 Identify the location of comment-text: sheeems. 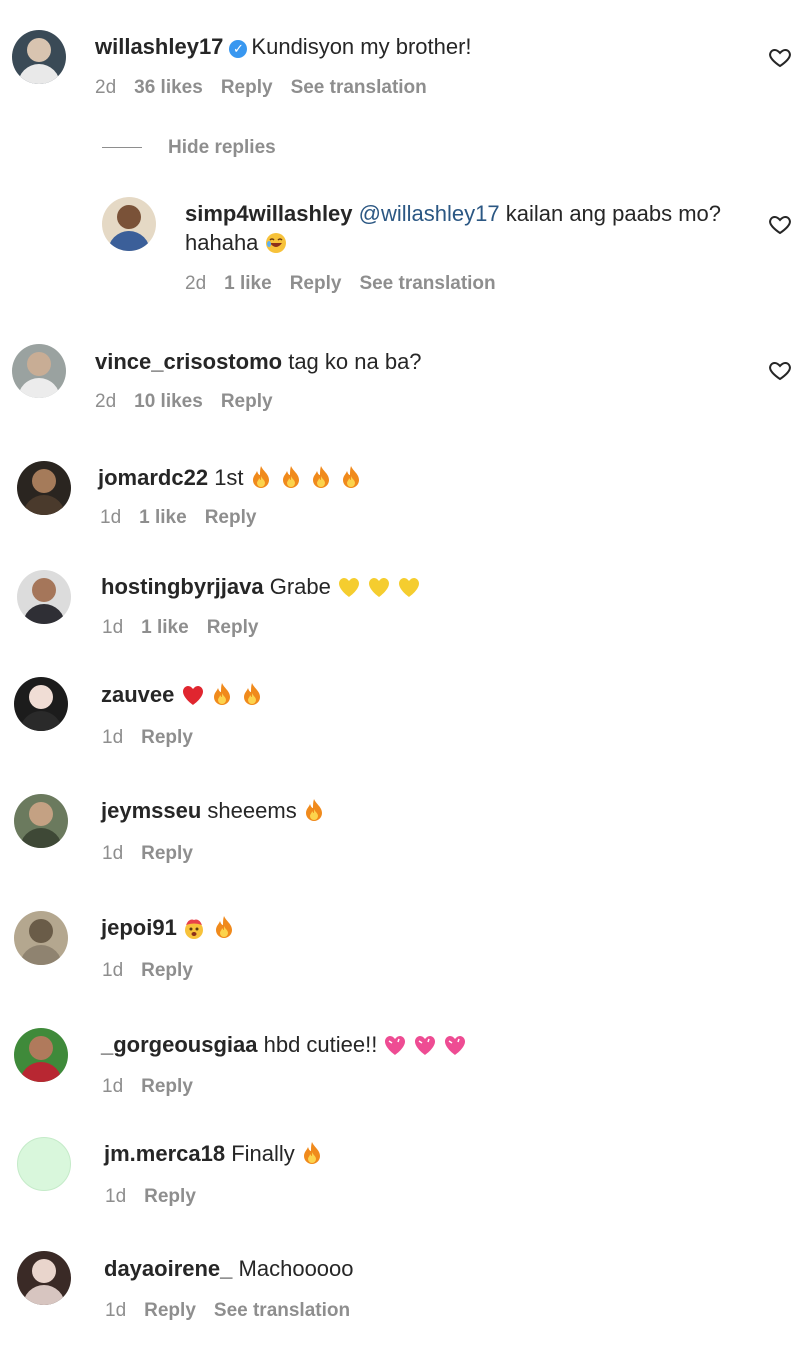
(252, 810).